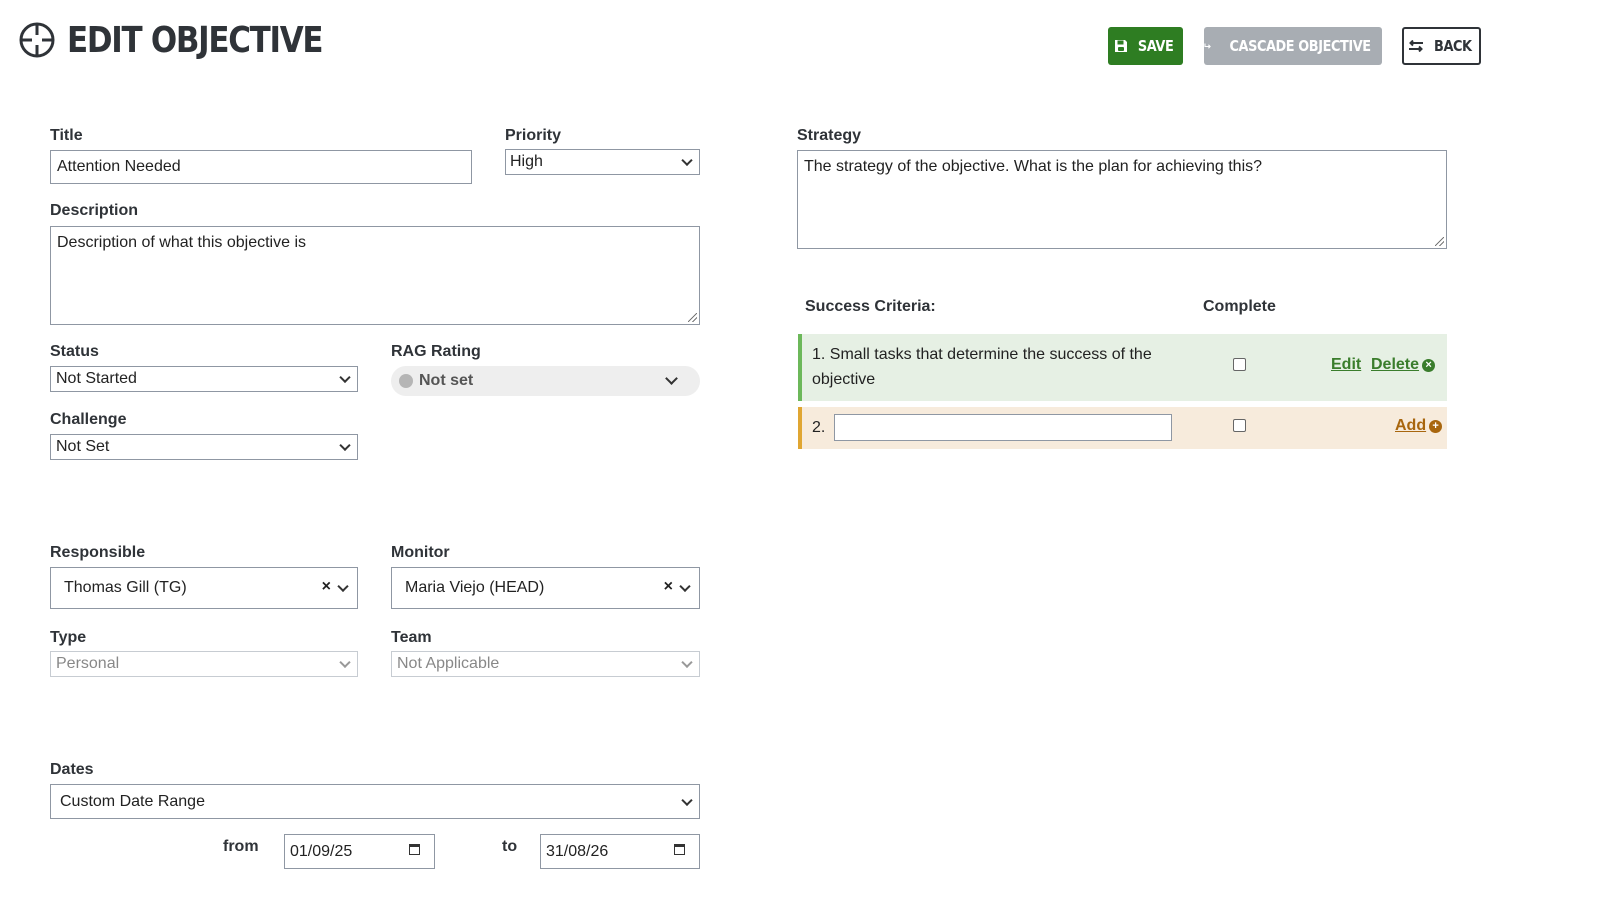 The width and height of the screenshot is (1597, 908). Describe the element at coordinates (1003, 427) in the screenshot. I see `new-criteria-input` at that location.